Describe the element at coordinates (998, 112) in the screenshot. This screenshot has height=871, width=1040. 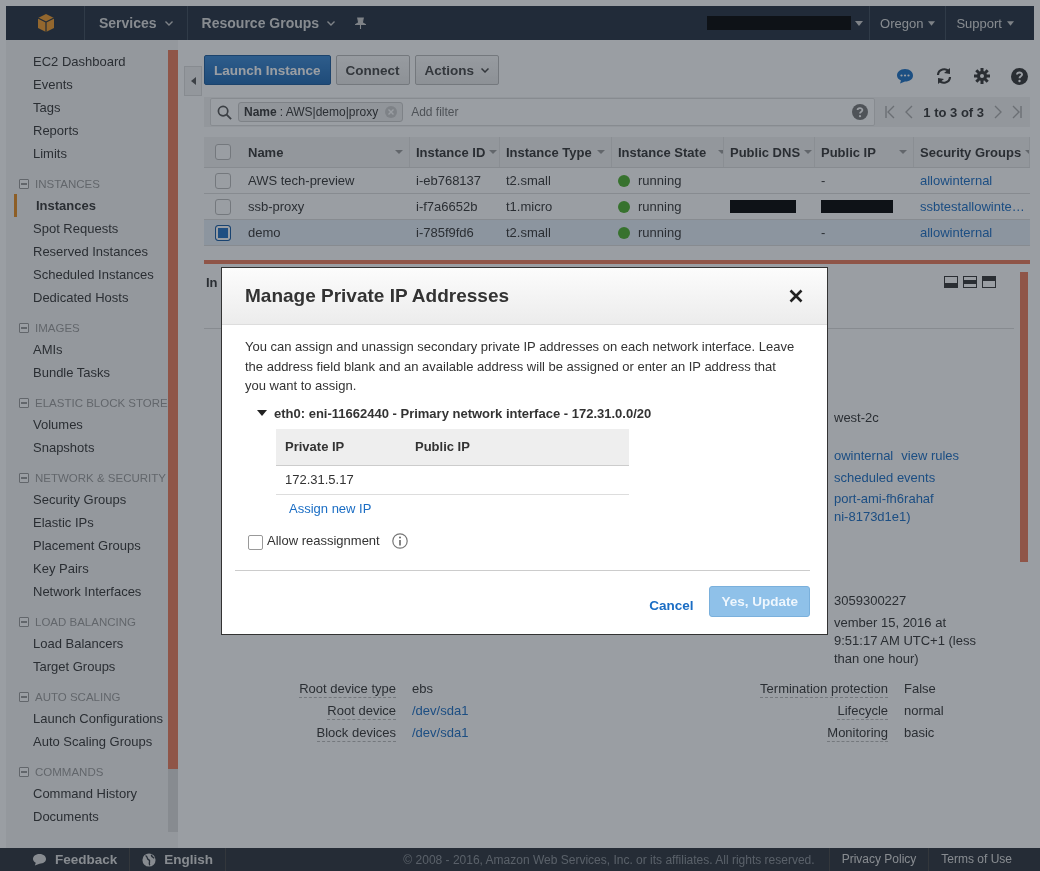
I see `next-page-icon` at that location.